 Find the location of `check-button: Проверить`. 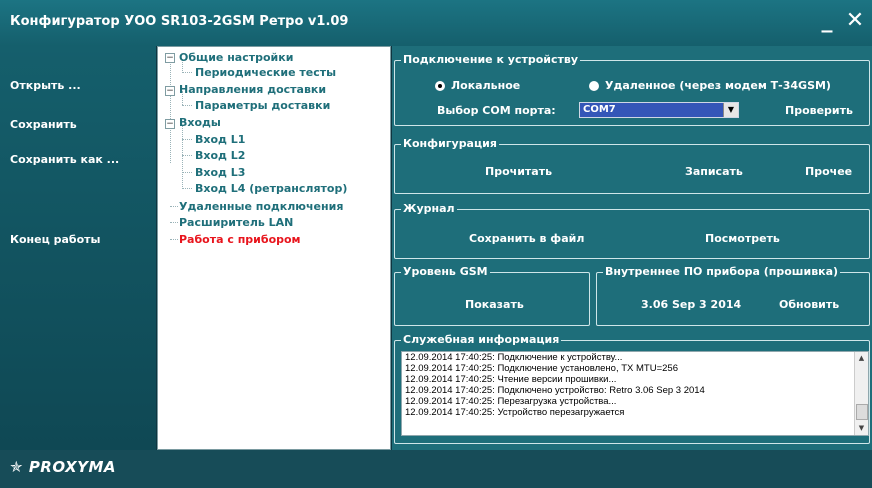

check-button: Проверить is located at coordinates (819, 110).